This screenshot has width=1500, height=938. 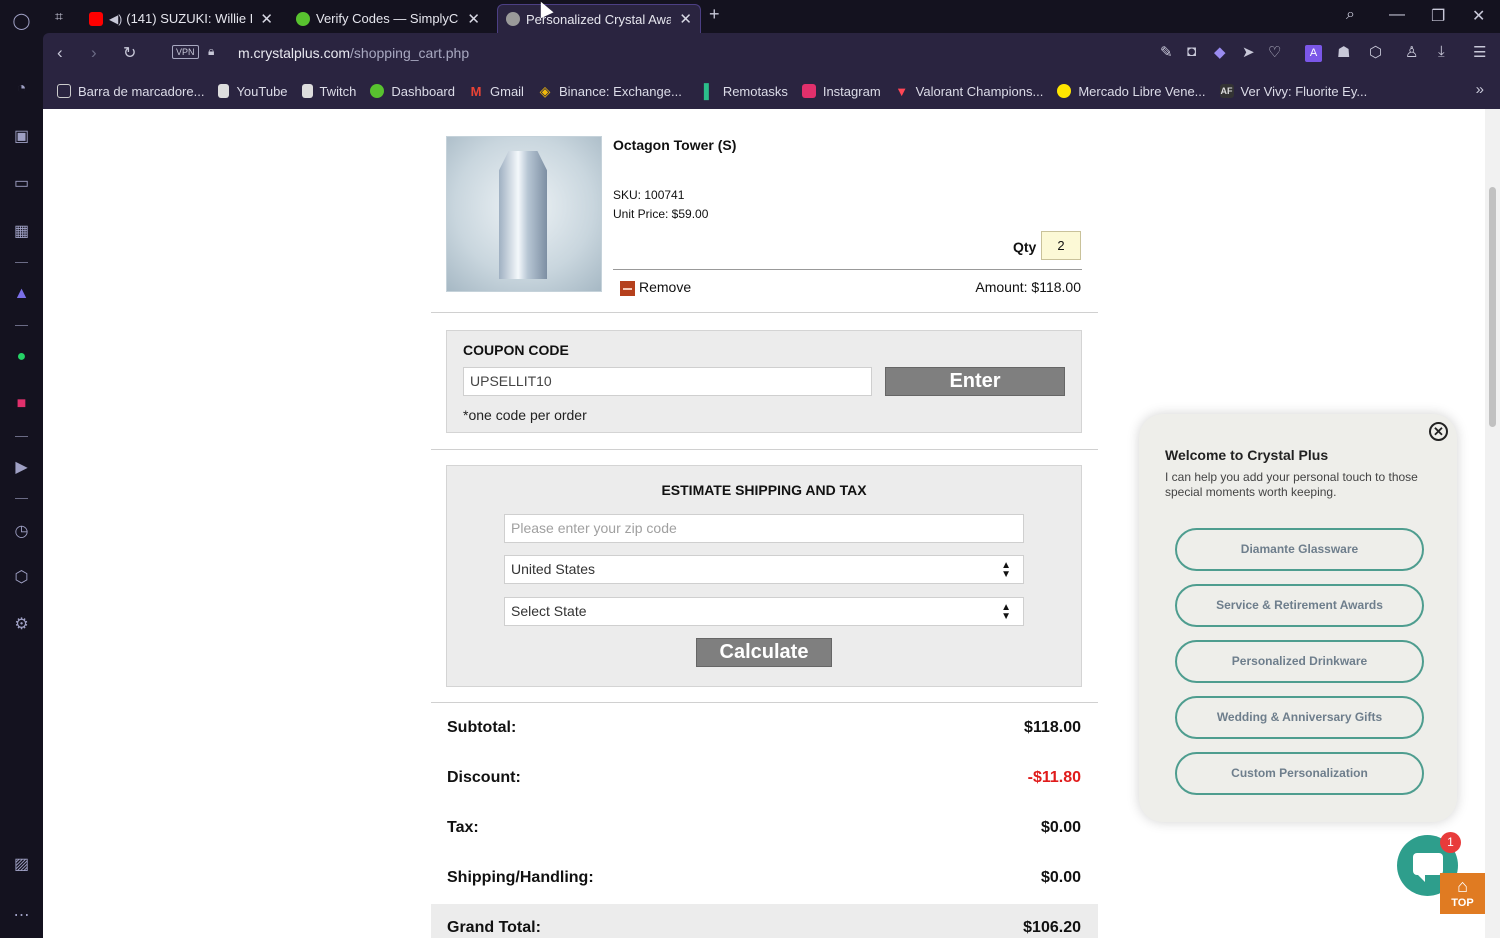 I want to click on chat-option: Personalized Drinkware, so click(x=1299, y=661).